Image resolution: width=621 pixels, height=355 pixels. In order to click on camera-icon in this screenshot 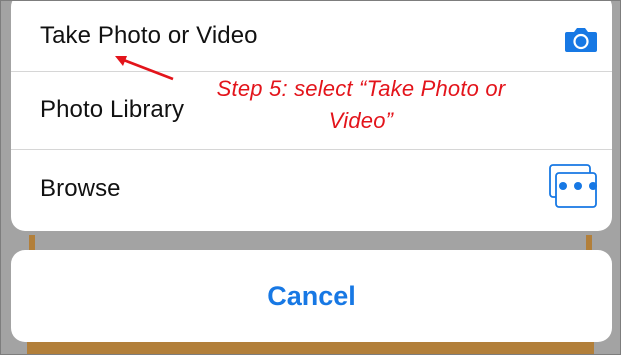, I will do `click(581, 40)`.